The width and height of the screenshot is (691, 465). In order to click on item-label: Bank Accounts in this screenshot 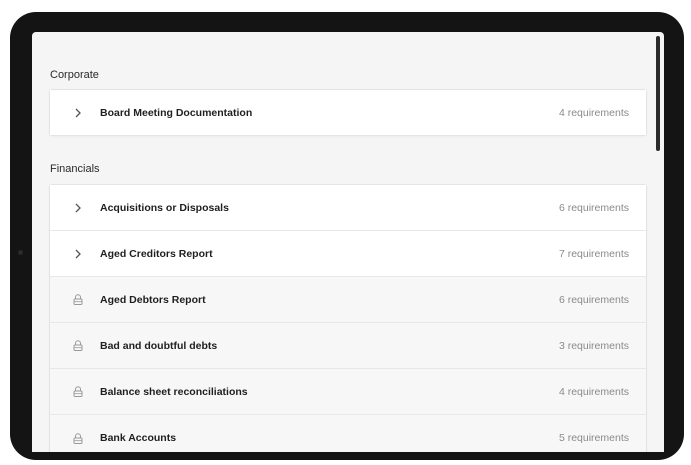, I will do `click(138, 438)`.